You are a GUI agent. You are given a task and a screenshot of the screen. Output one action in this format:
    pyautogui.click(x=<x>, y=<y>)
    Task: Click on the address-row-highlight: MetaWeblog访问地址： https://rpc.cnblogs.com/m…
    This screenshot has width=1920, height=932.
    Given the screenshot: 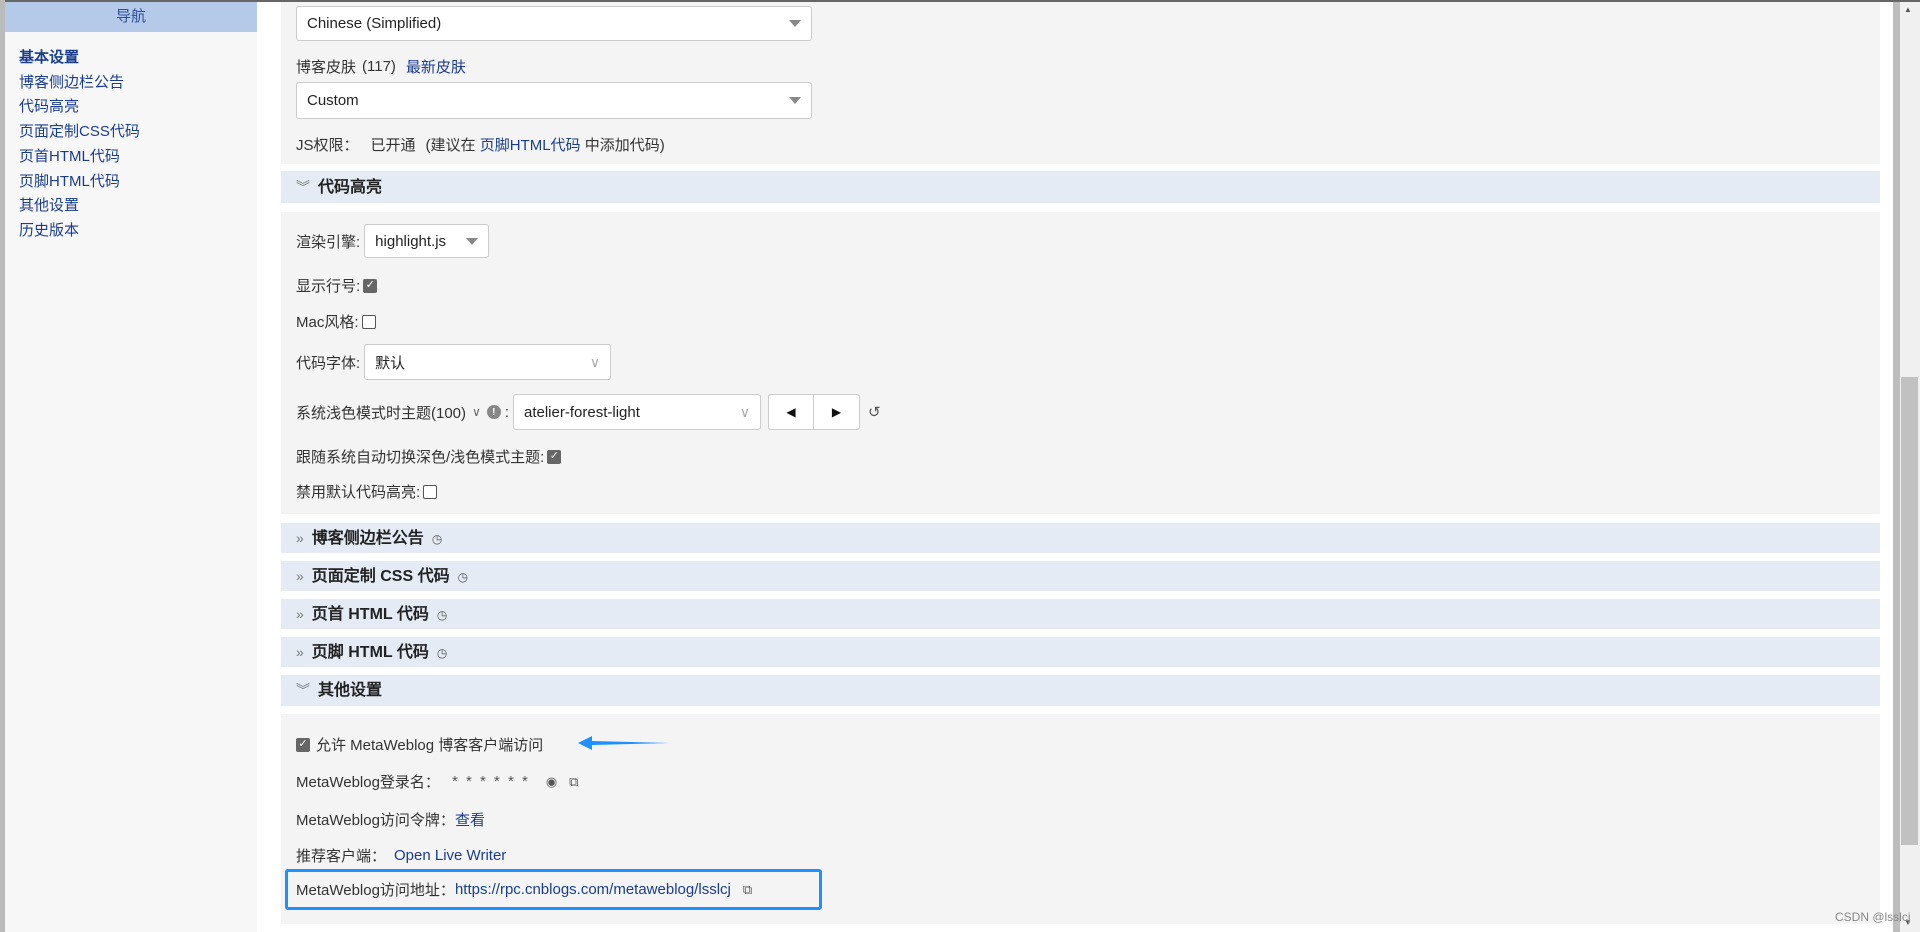 What is the action you would take?
    pyautogui.click(x=553, y=889)
    